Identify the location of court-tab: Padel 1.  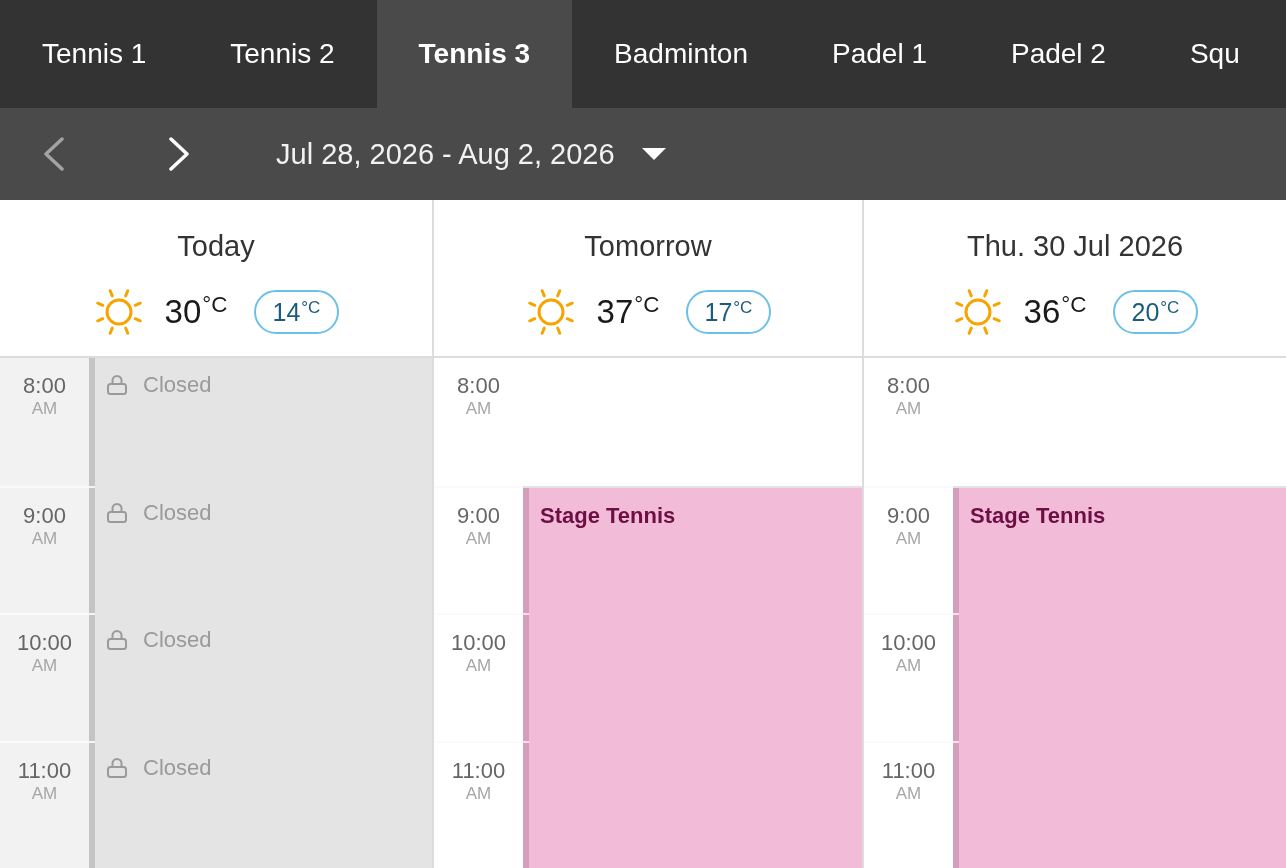
(879, 54).